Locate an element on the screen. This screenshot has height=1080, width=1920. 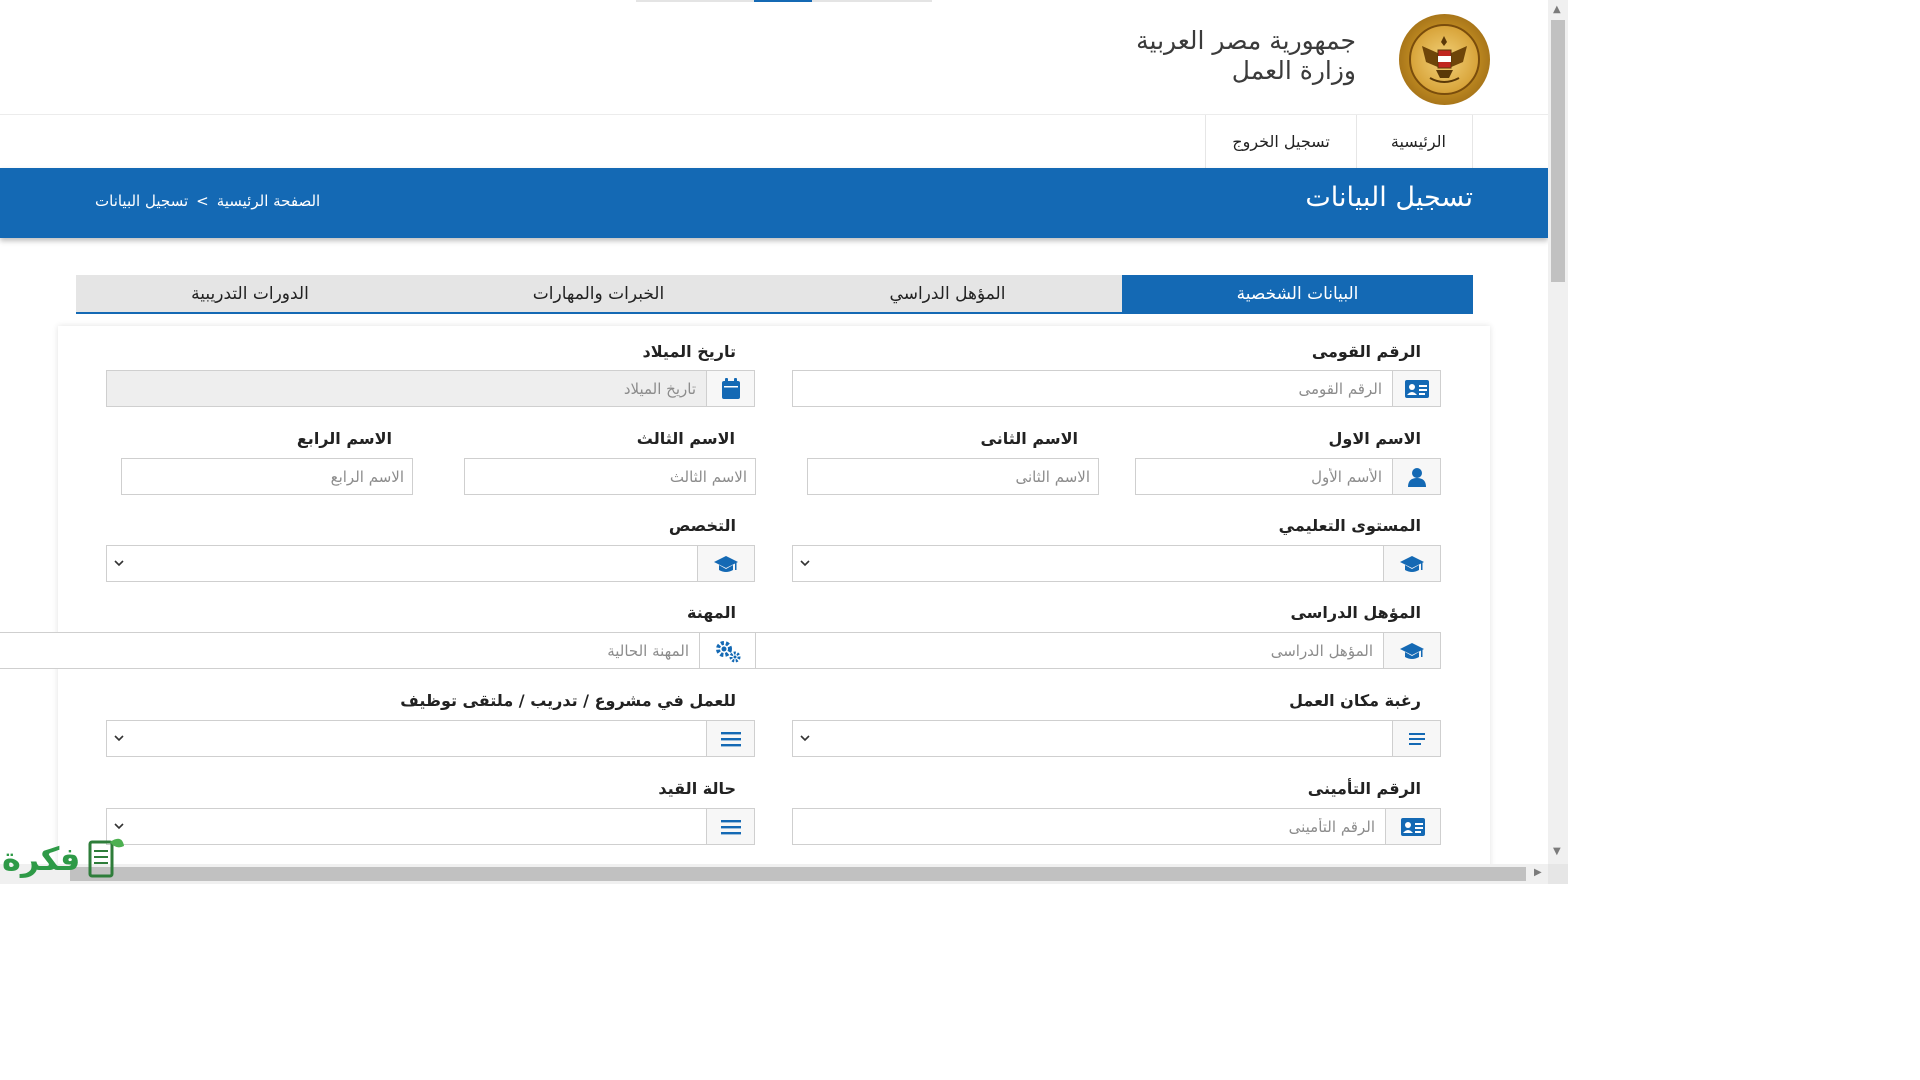
national-id-field is located at coordinates (1116, 388).